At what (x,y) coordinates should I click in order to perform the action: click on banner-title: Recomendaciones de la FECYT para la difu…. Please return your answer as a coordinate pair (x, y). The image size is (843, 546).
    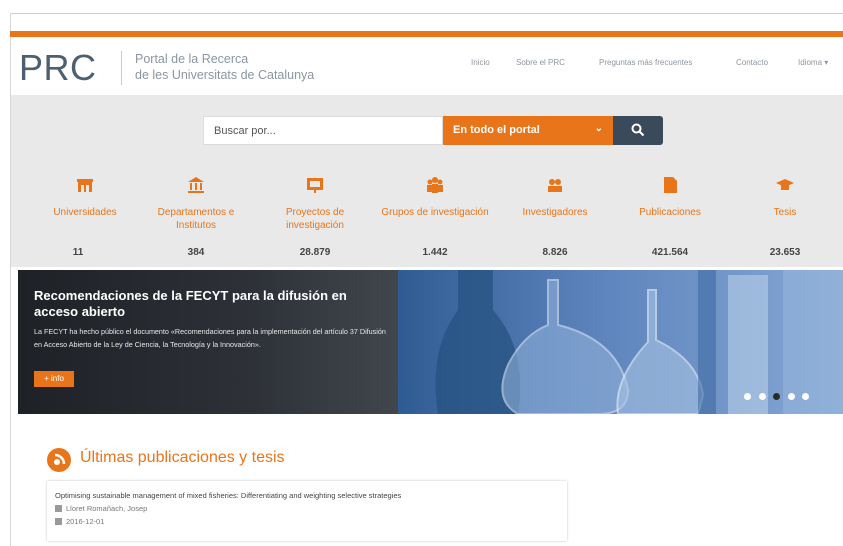
    Looking at the image, I should click on (190, 303).